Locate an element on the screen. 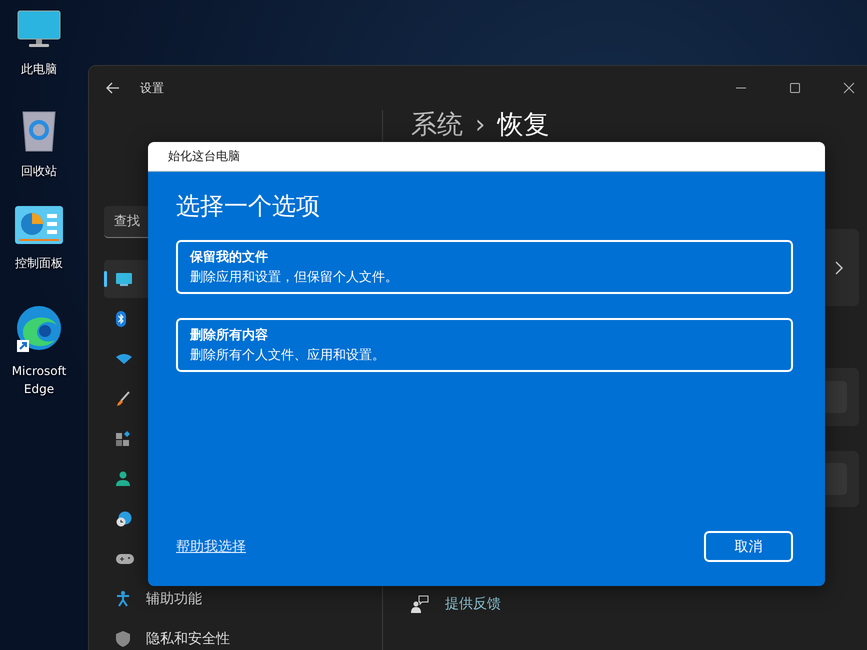  dialog-heading: 选择一个选项 is located at coordinates (248, 206).